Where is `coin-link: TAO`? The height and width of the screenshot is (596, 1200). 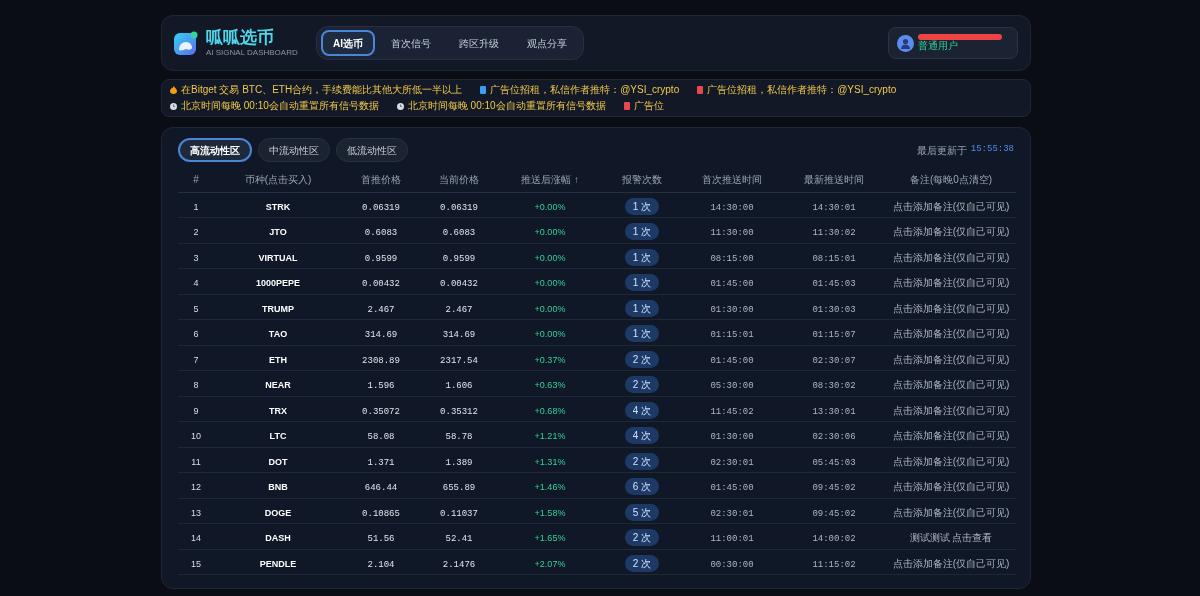 coin-link: TAO is located at coordinates (278, 334).